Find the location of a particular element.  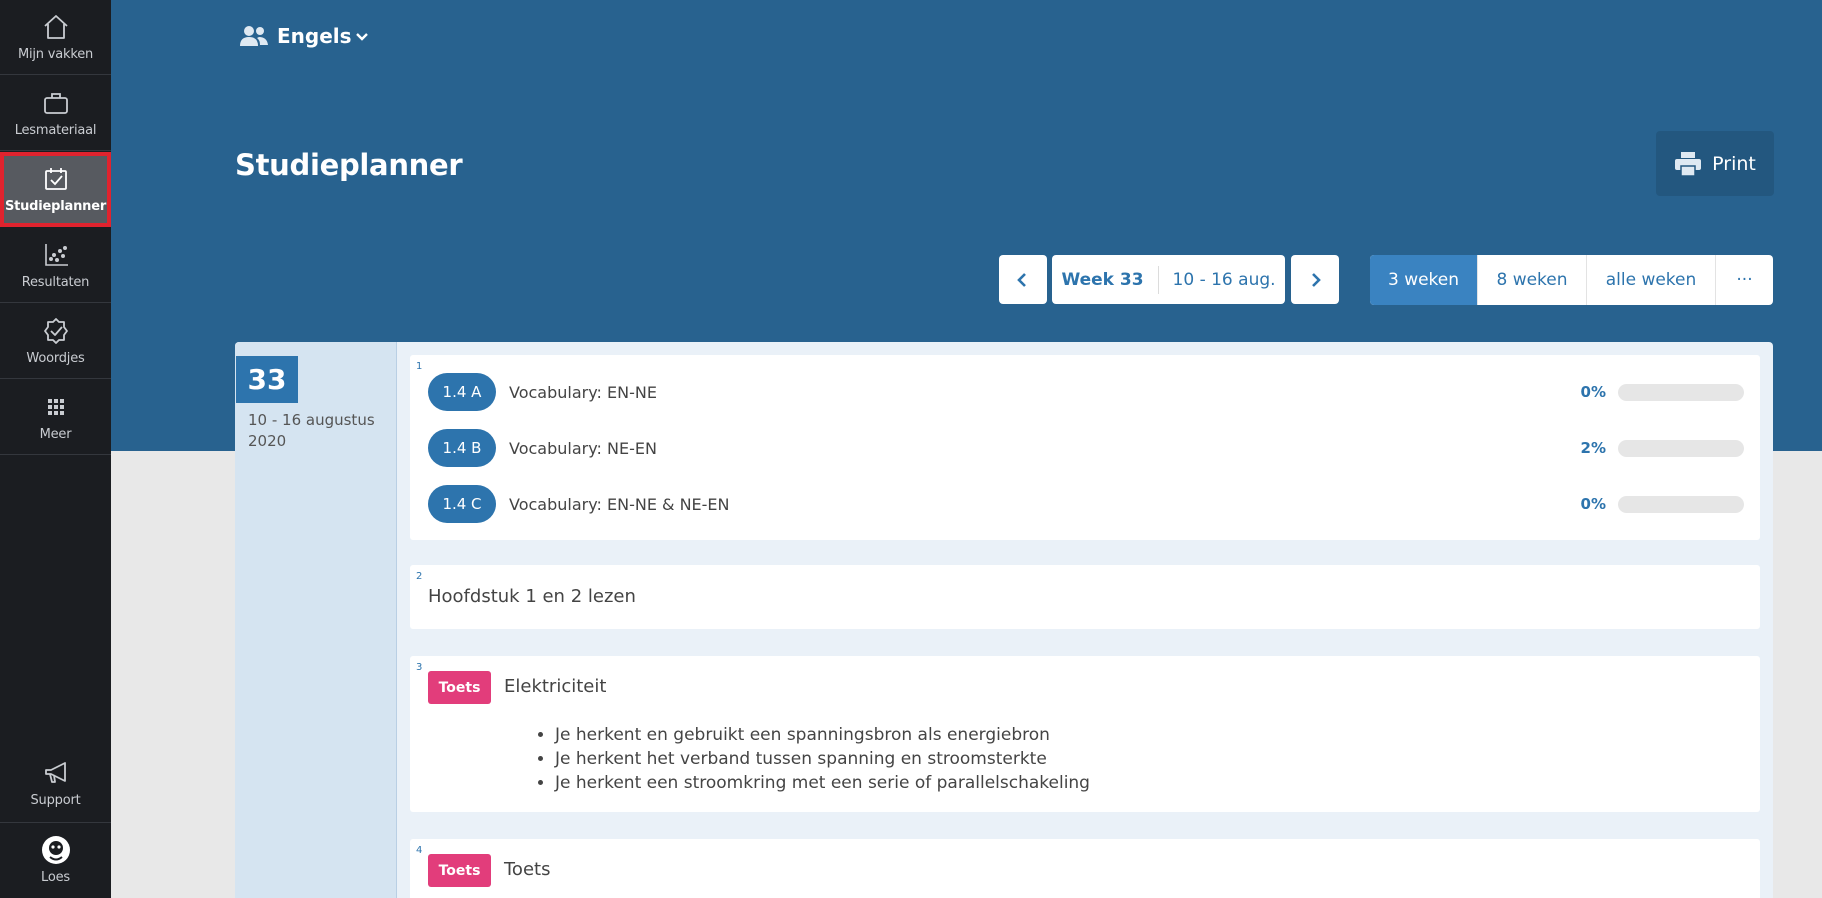

more-options-button: ··· is located at coordinates (1744, 280).